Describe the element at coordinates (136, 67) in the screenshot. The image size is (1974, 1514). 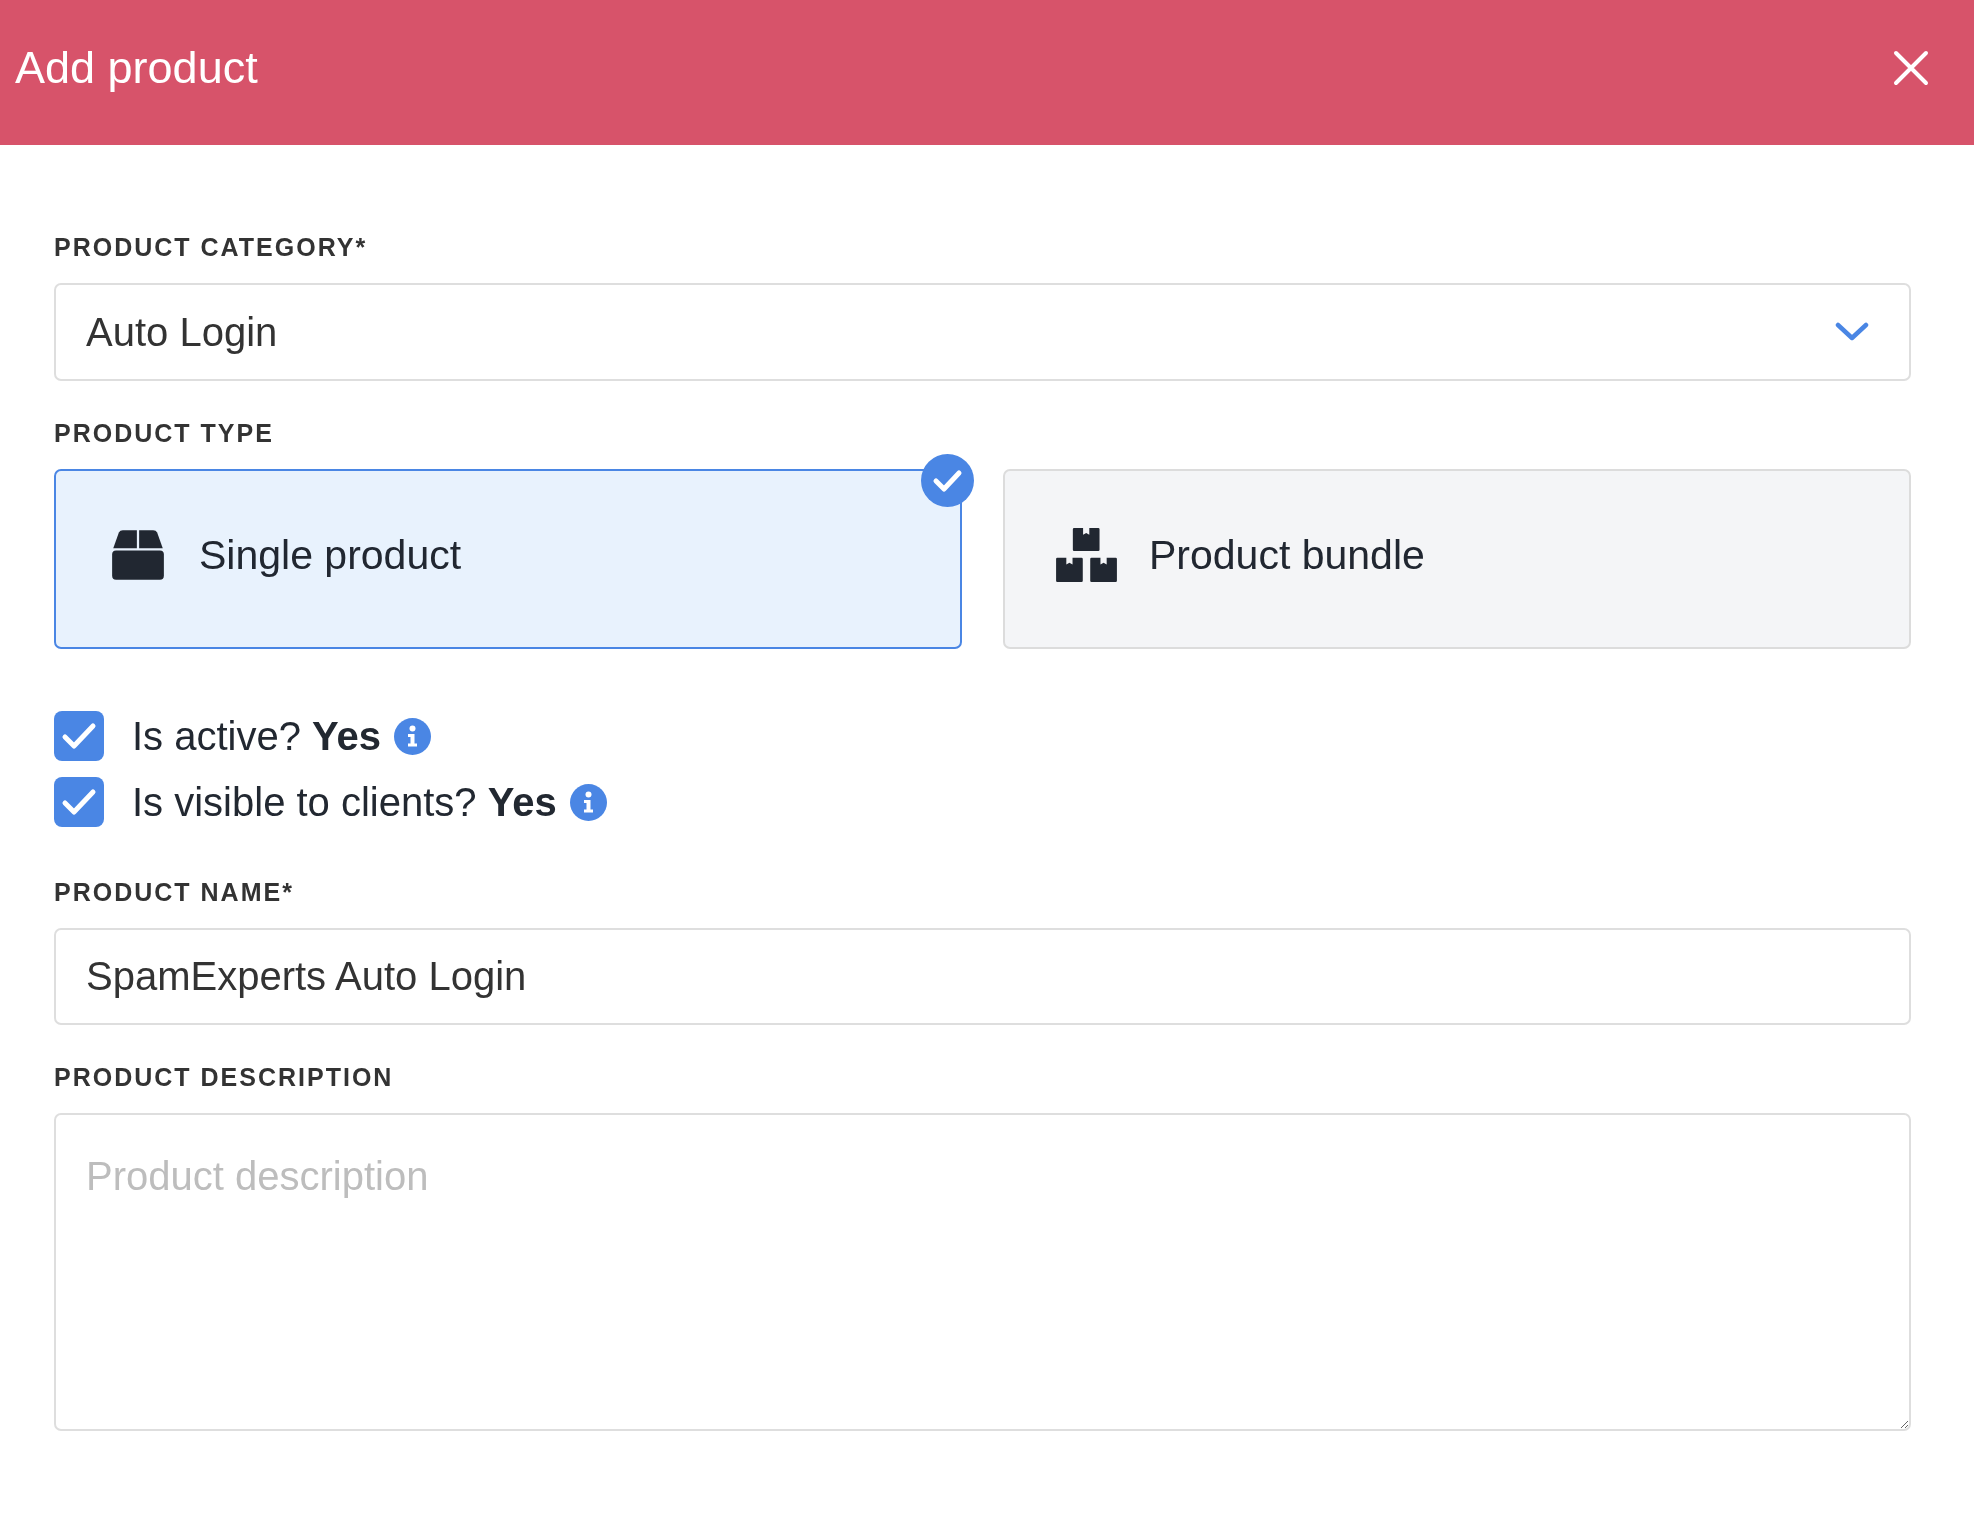
I see `dialog-title: Add product` at that location.